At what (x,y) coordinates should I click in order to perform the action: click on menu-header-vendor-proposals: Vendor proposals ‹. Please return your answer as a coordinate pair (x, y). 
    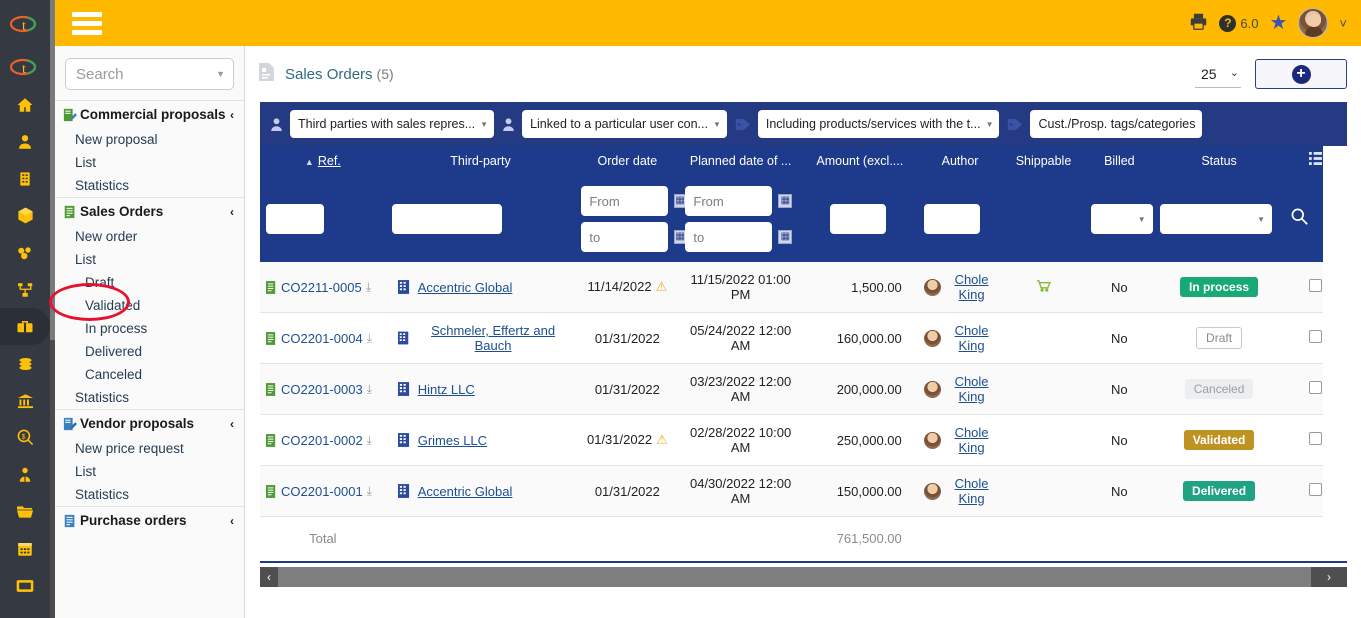
    Looking at the image, I should click on (149, 423).